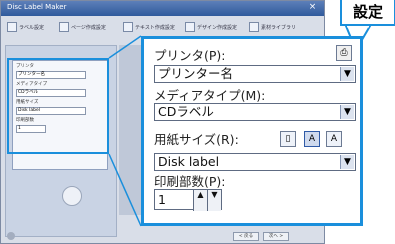 This screenshot has height=244, width=395. I want to click on toolbar-button-label: テキスト作成設定, so click(155, 27).